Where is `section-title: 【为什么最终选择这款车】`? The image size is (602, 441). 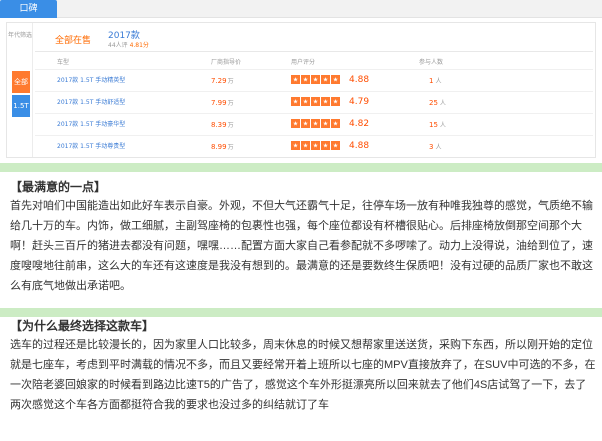 section-title: 【为什么最终选择这款车】 is located at coordinates (82, 326).